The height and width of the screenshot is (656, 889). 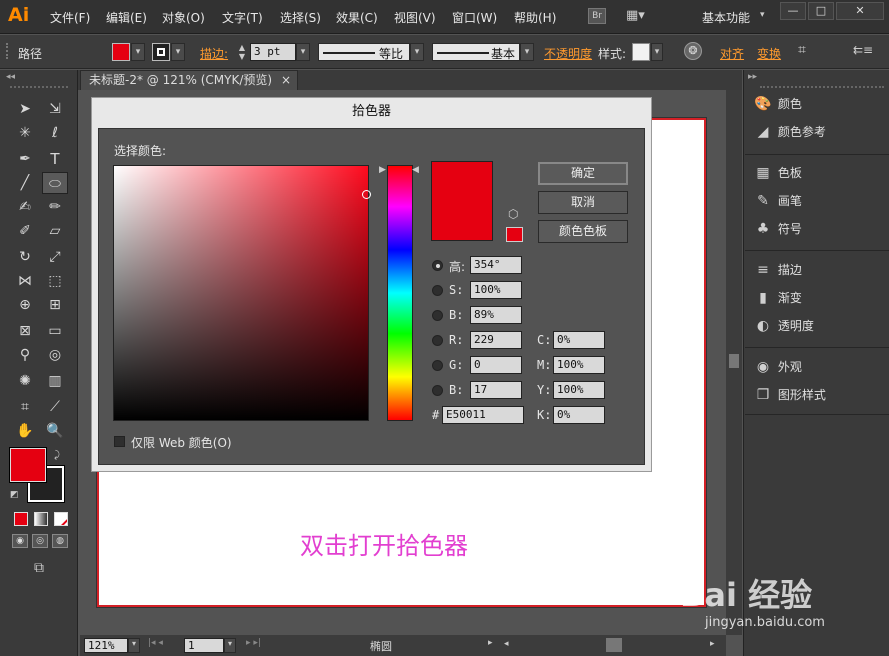 What do you see at coordinates (726, 17) in the screenshot?
I see `workspace-switcher: 基本功能` at bounding box center [726, 17].